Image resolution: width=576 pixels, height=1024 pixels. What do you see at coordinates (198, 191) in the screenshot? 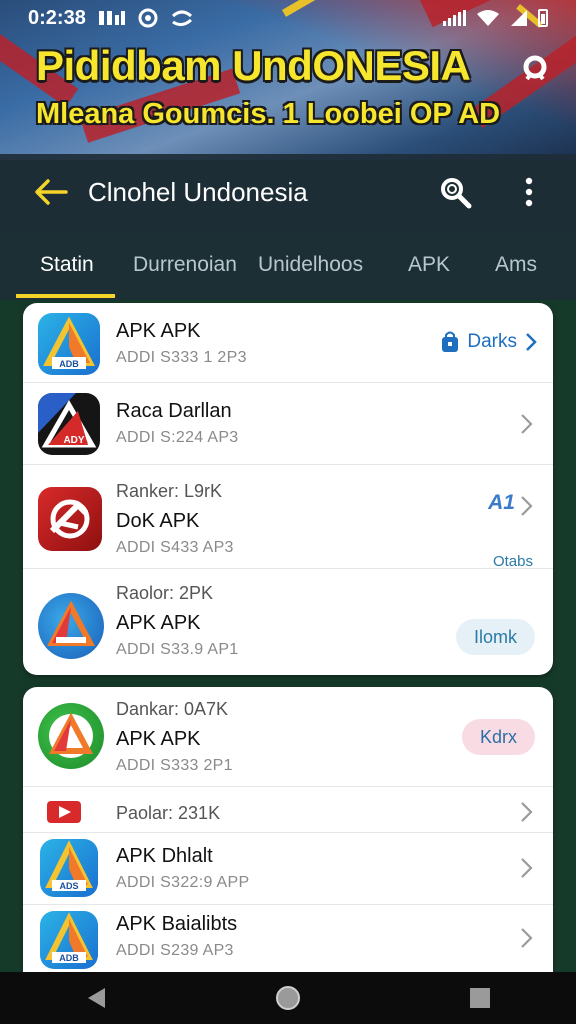
I see `page-title: Clnohel Undonesia` at bounding box center [198, 191].